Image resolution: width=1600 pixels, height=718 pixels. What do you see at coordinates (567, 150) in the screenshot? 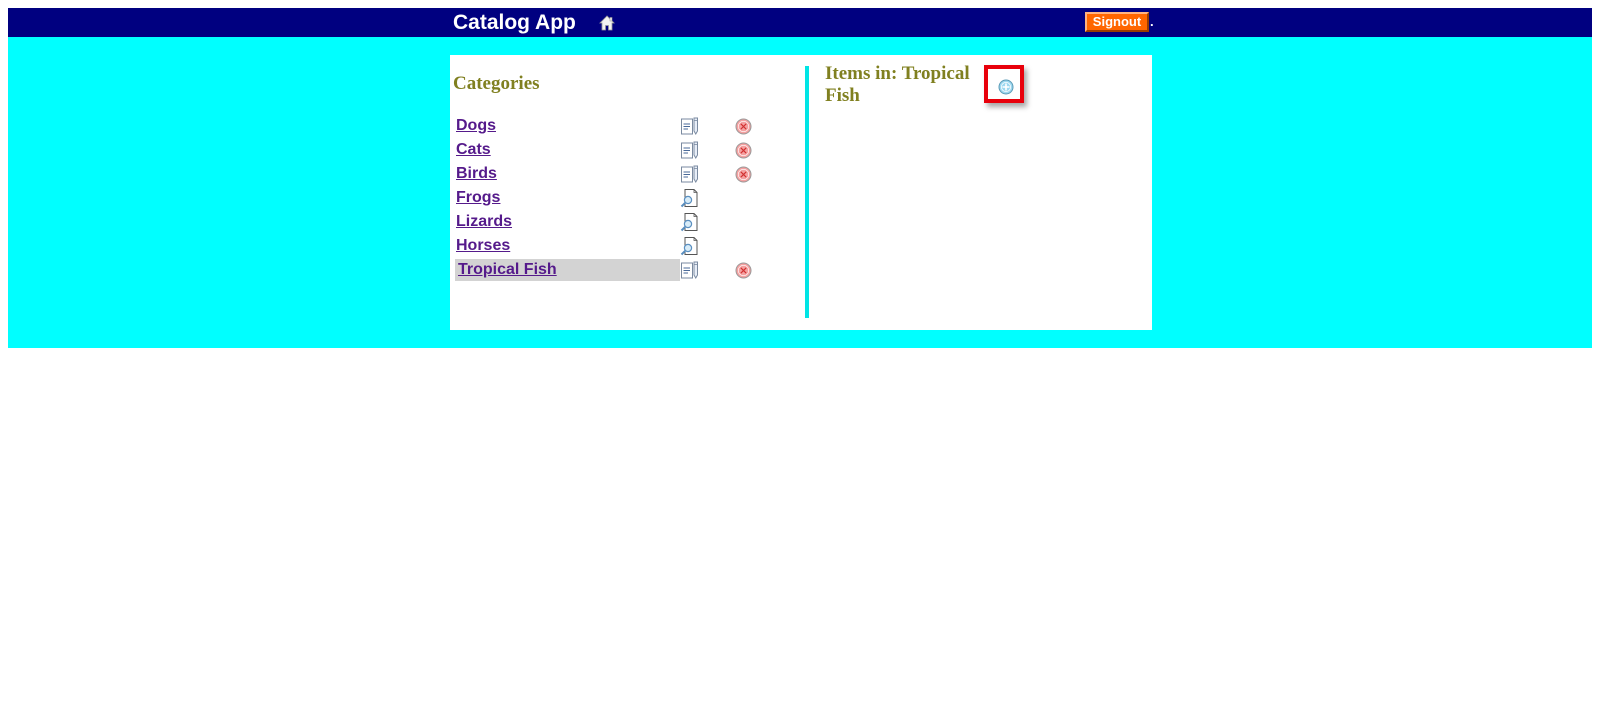
I see `category-link-cats: Cats` at bounding box center [567, 150].